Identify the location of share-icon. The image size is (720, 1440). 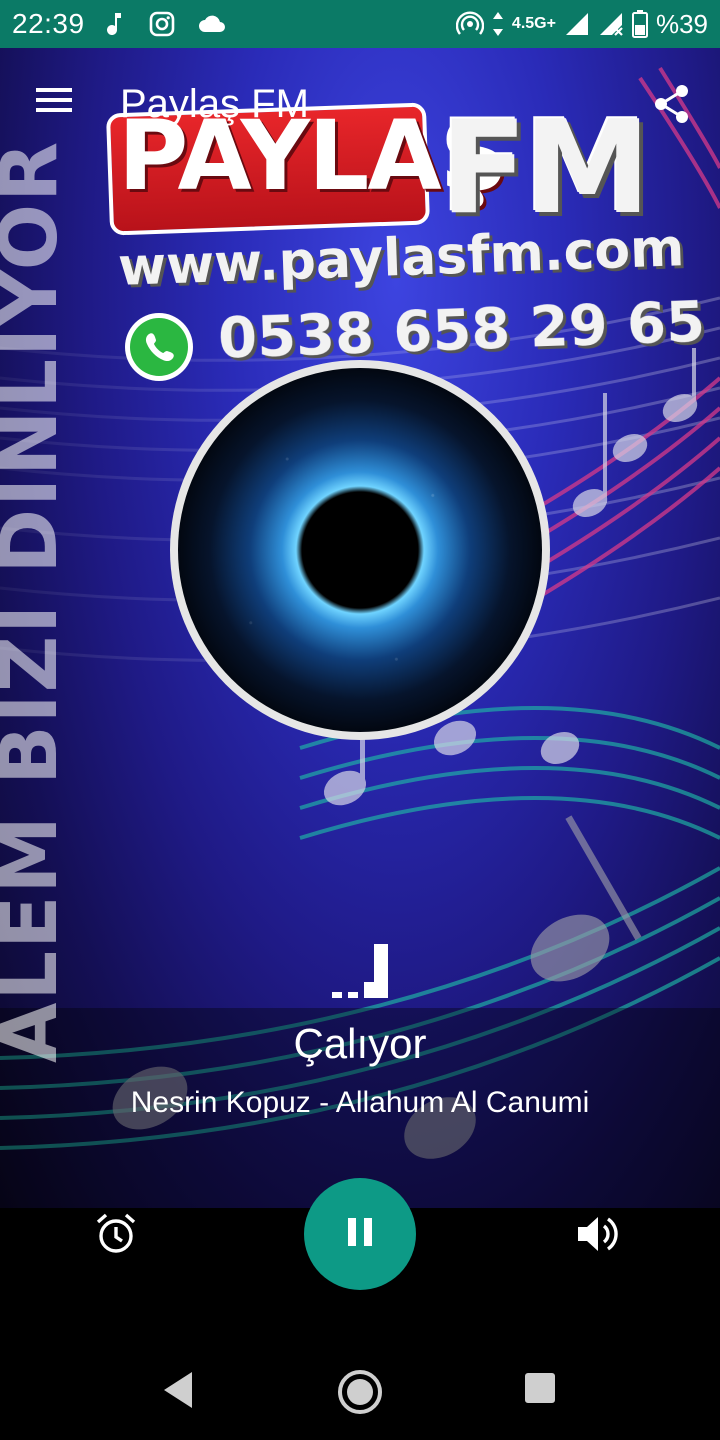
(672, 106).